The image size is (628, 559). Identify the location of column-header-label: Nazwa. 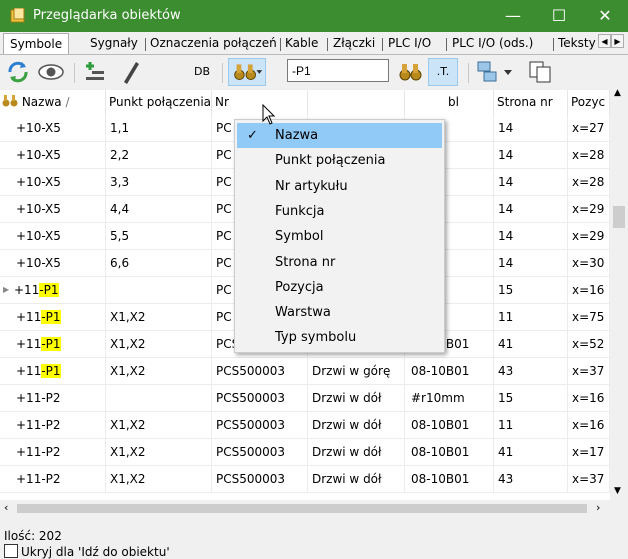
(41, 102).